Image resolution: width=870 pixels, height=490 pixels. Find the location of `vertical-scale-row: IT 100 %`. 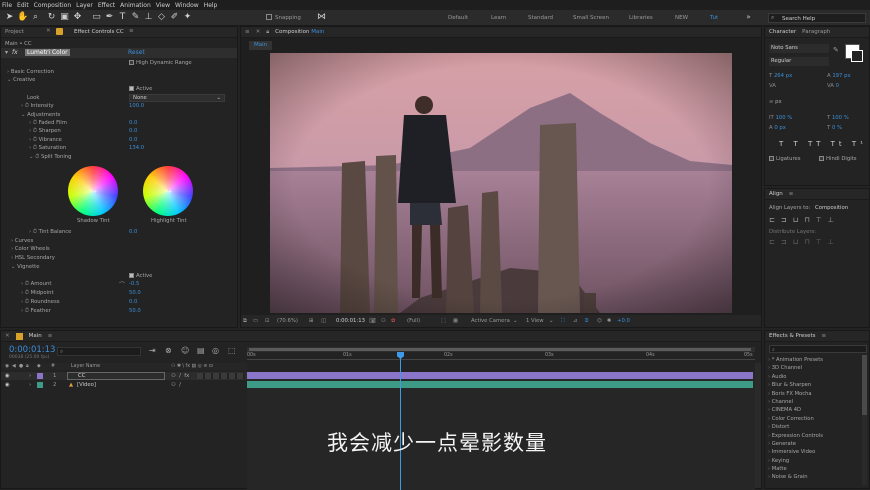

vertical-scale-row: IT 100 % is located at coordinates (780, 118).